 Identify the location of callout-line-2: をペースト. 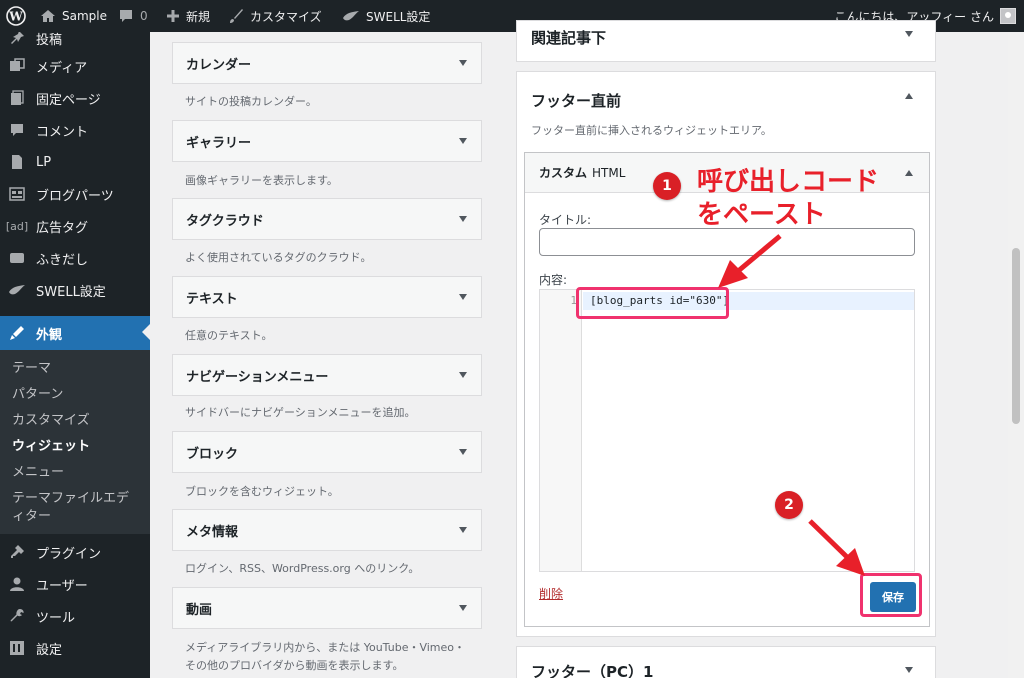
(761, 215).